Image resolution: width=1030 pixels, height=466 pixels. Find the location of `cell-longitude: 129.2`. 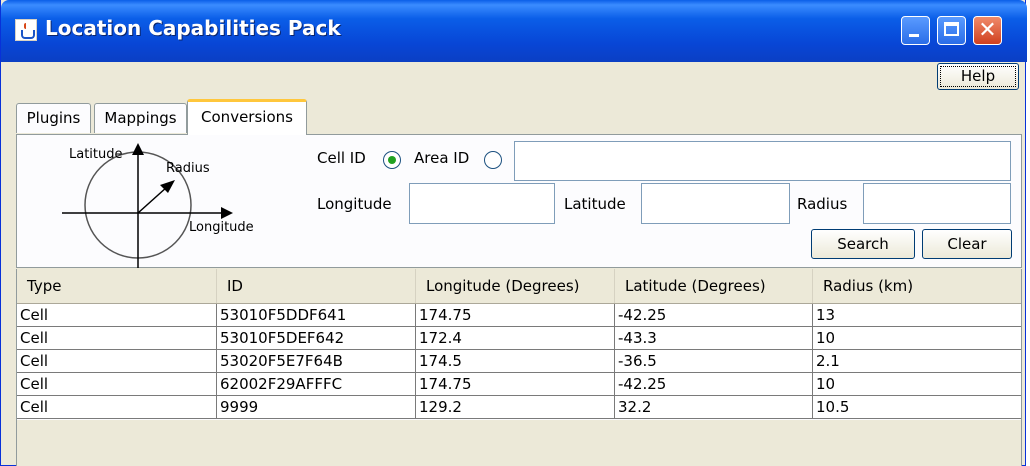

cell-longitude: 129.2 is located at coordinates (515, 407).